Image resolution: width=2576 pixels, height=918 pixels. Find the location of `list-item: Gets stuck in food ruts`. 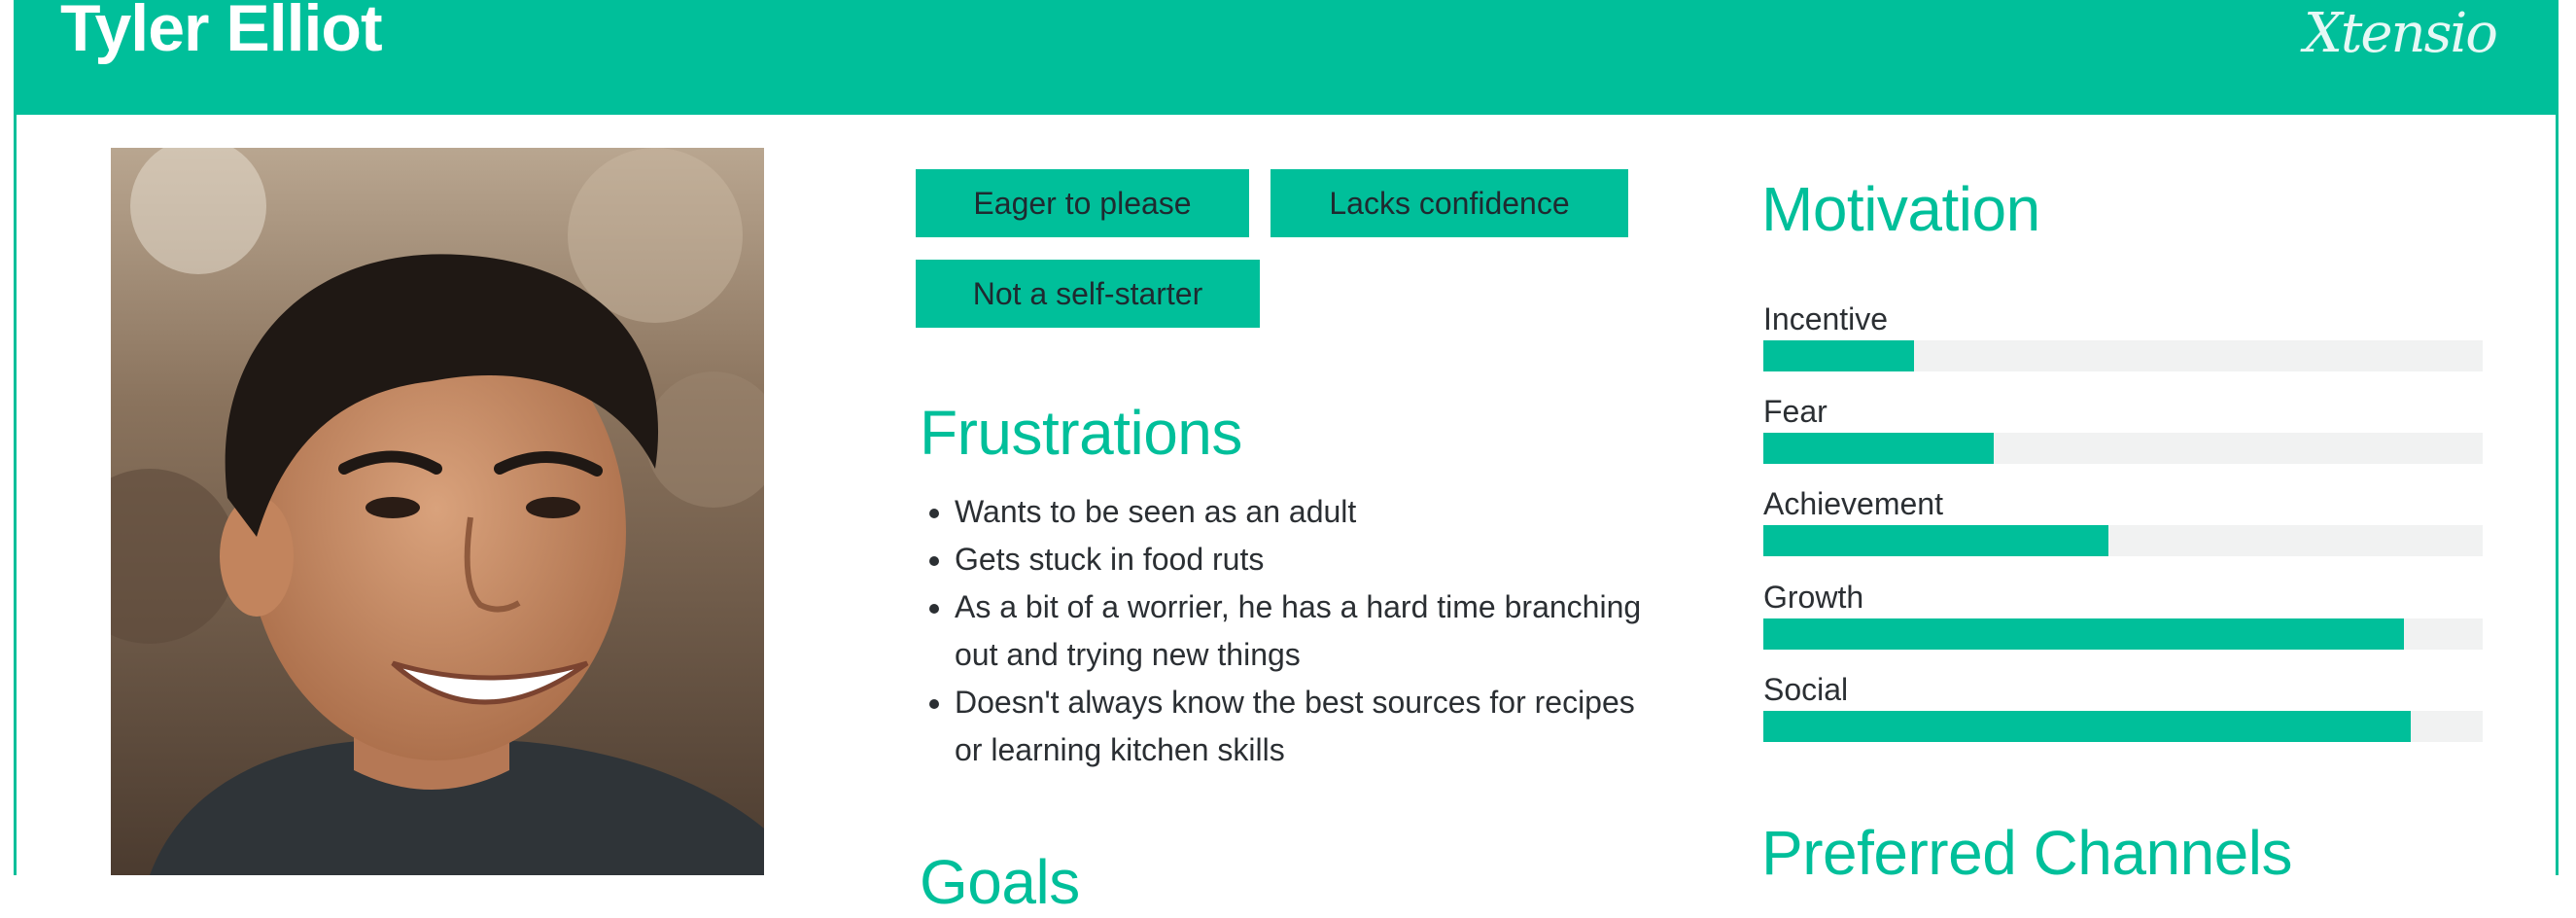

list-item: Gets stuck in food ruts is located at coordinates (1305, 559).